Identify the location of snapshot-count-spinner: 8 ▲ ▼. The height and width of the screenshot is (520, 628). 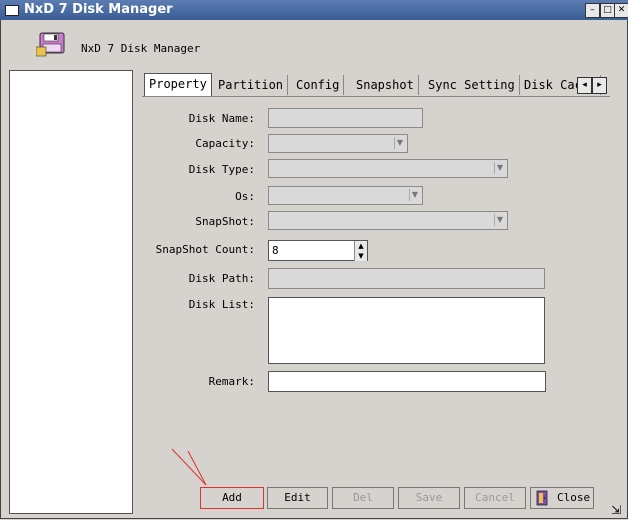
(318, 250).